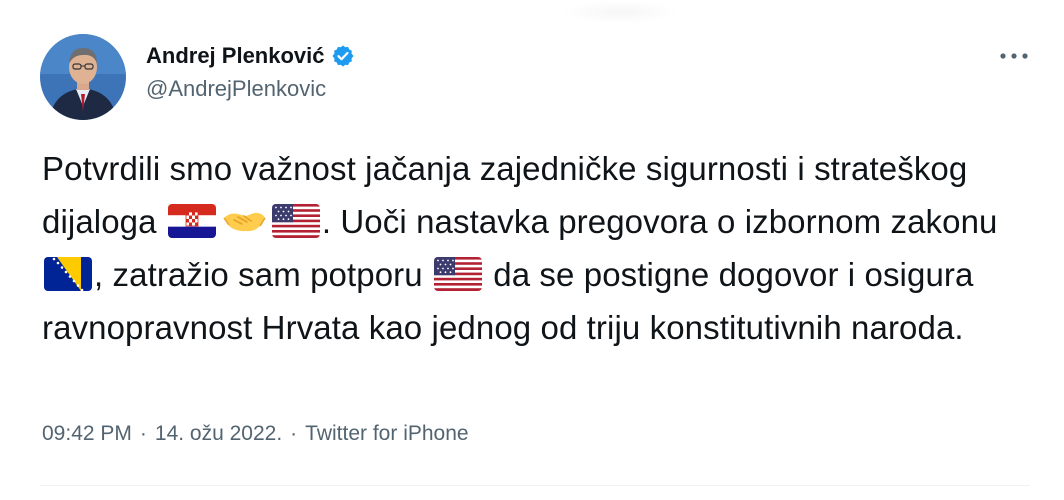 The height and width of the screenshot is (500, 1064). Describe the element at coordinates (620, 12) in the screenshot. I see `top-shadow` at that location.